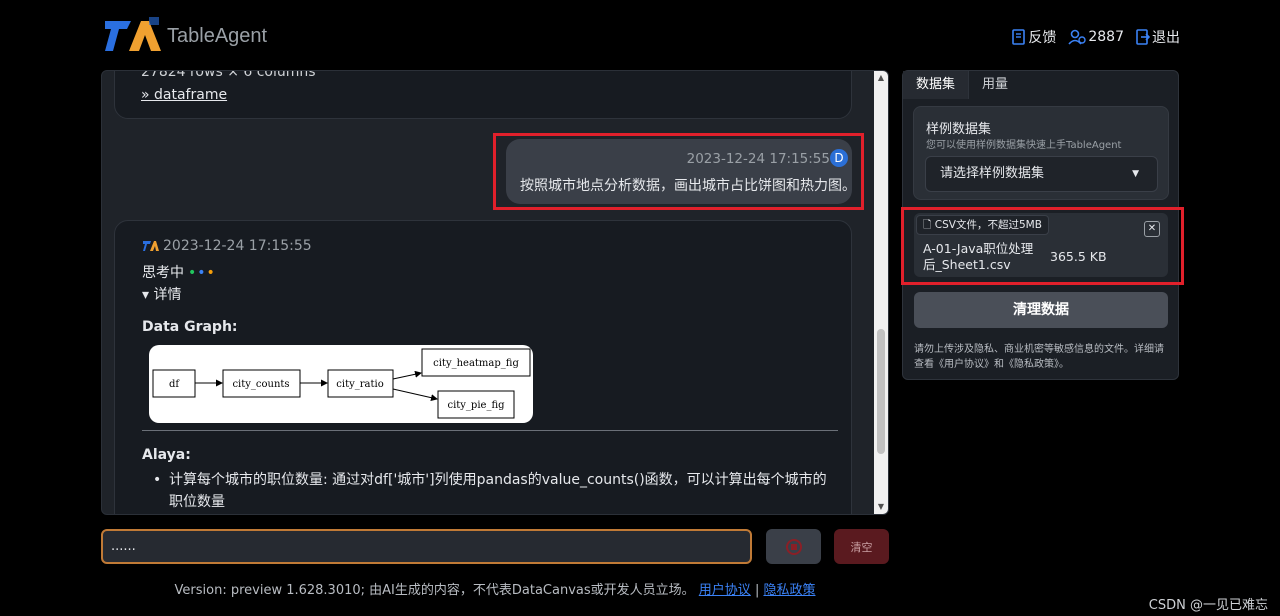  I want to click on scroll-up-icon: ▲, so click(881, 78).